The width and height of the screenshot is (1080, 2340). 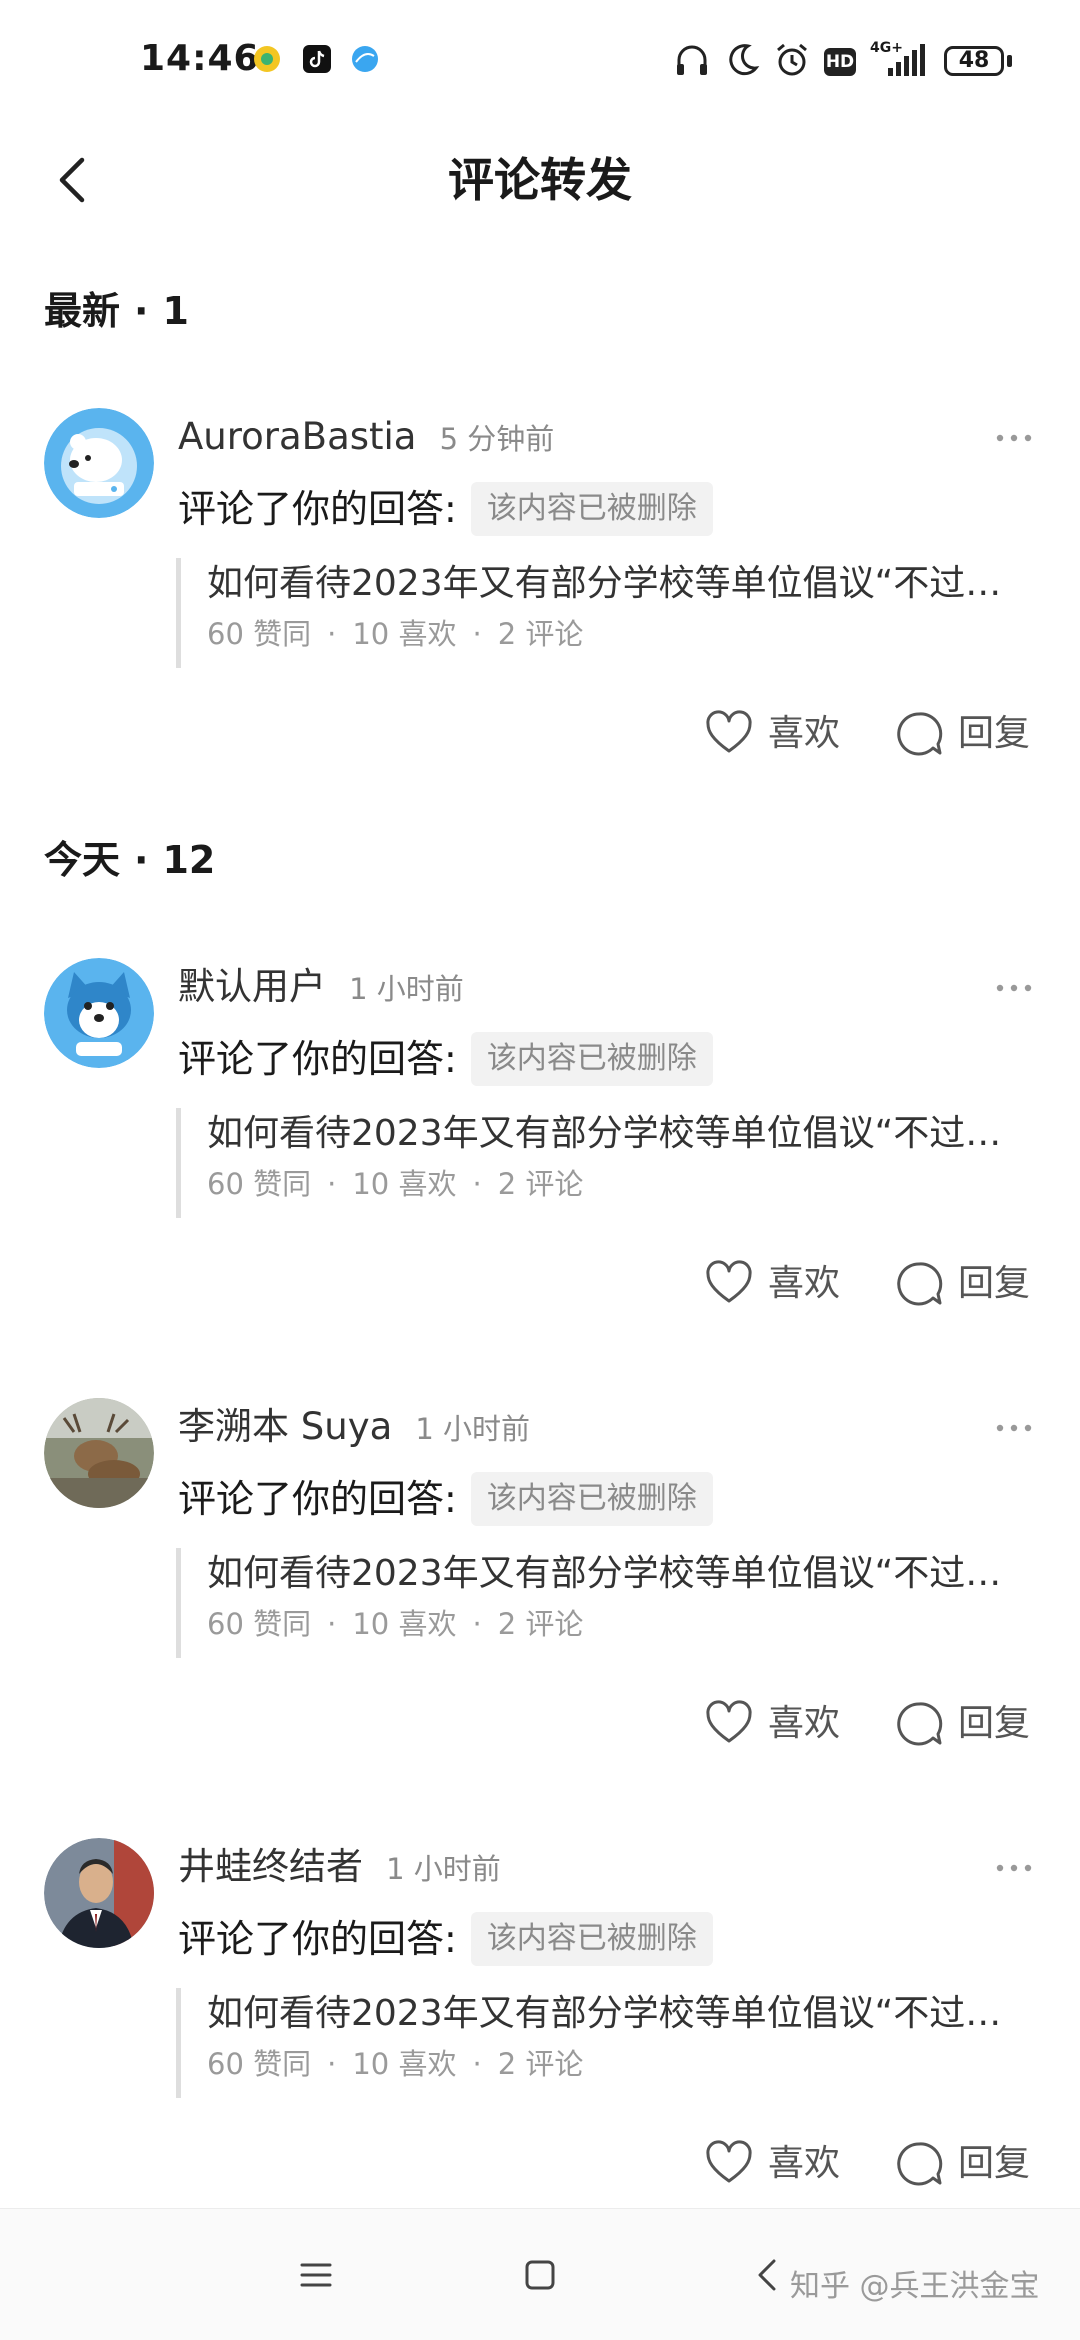 I want to click on time-ago: 1 小时前, so click(x=473, y=1429).